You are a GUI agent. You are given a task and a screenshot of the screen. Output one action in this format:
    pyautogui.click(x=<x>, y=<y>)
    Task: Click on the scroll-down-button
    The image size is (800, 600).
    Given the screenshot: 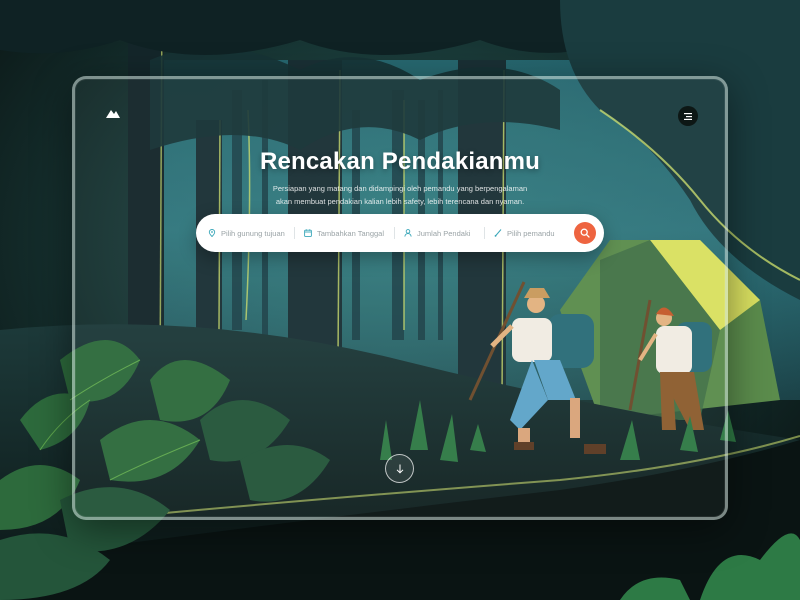 What is the action you would take?
    pyautogui.click(x=399, y=468)
    